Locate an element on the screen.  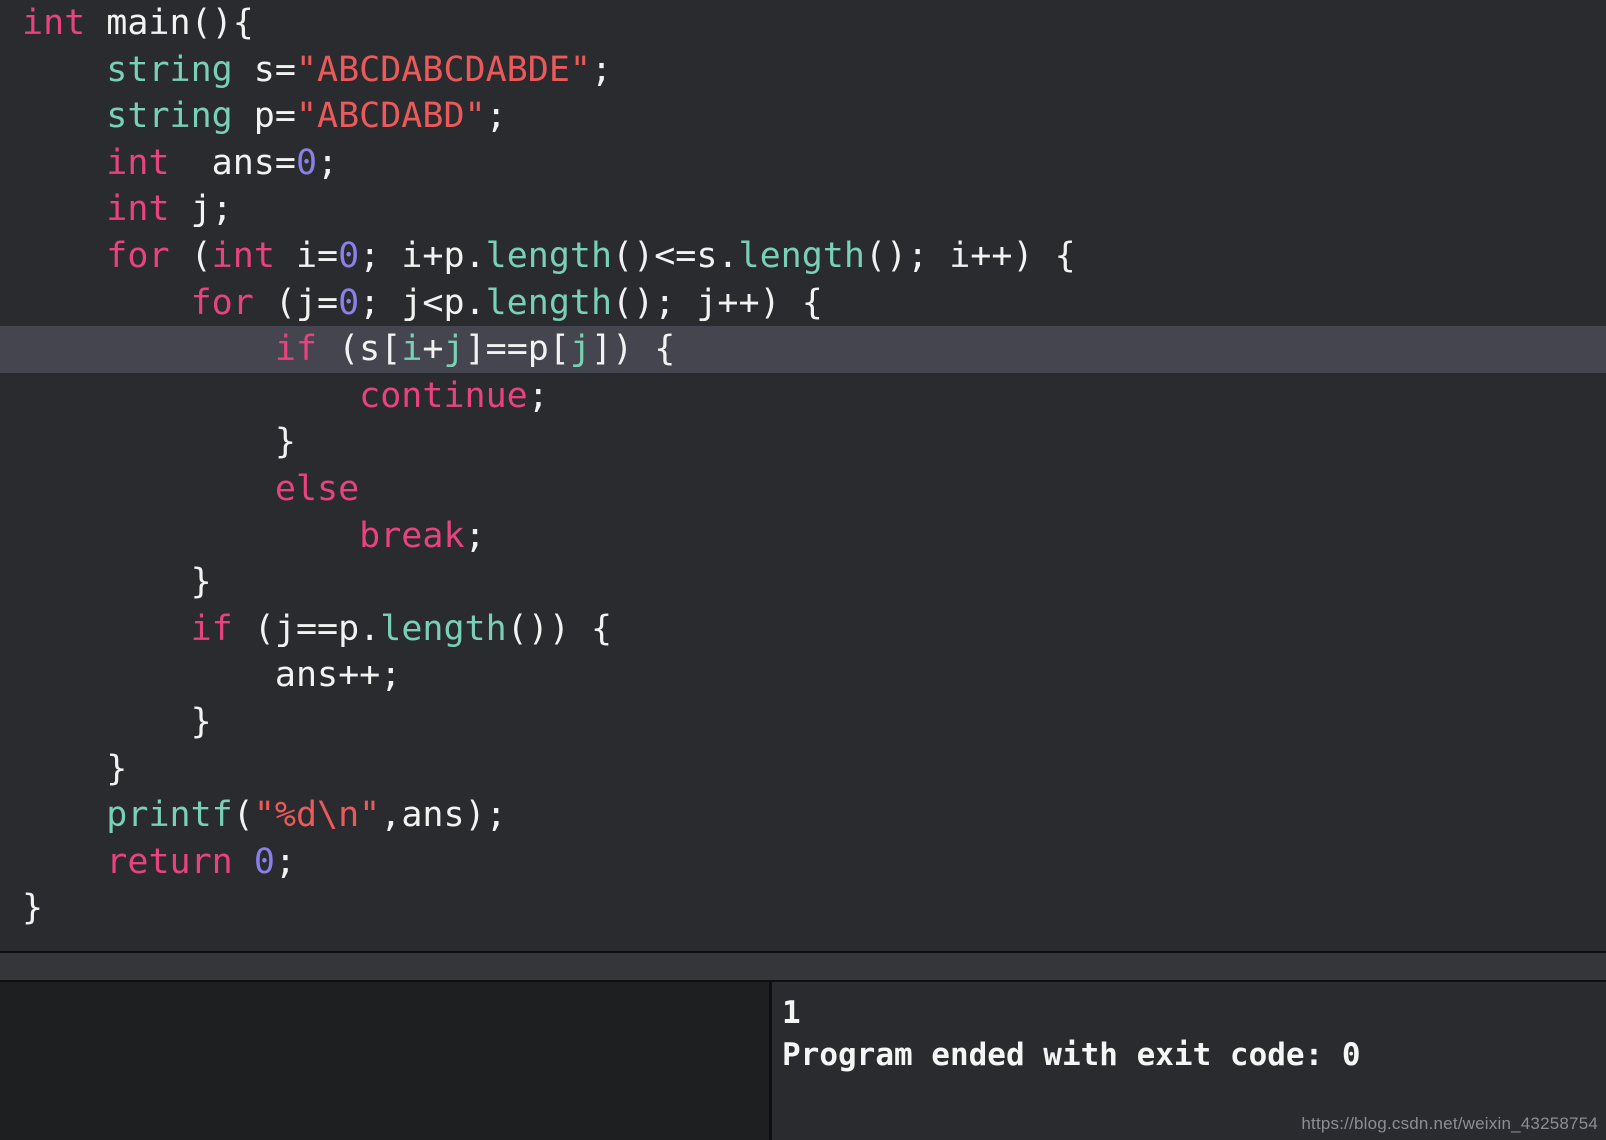
code-token: + is located at coordinates (433, 349).